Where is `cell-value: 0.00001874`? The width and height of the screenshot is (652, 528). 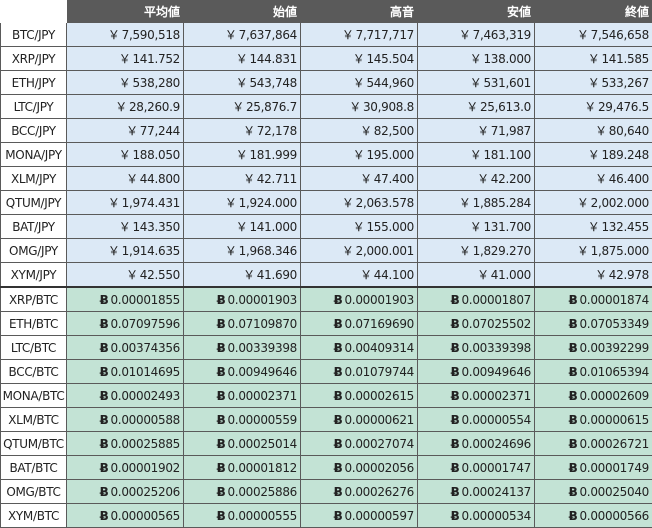 cell-value: 0.00001874 is located at coordinates (614, 300).